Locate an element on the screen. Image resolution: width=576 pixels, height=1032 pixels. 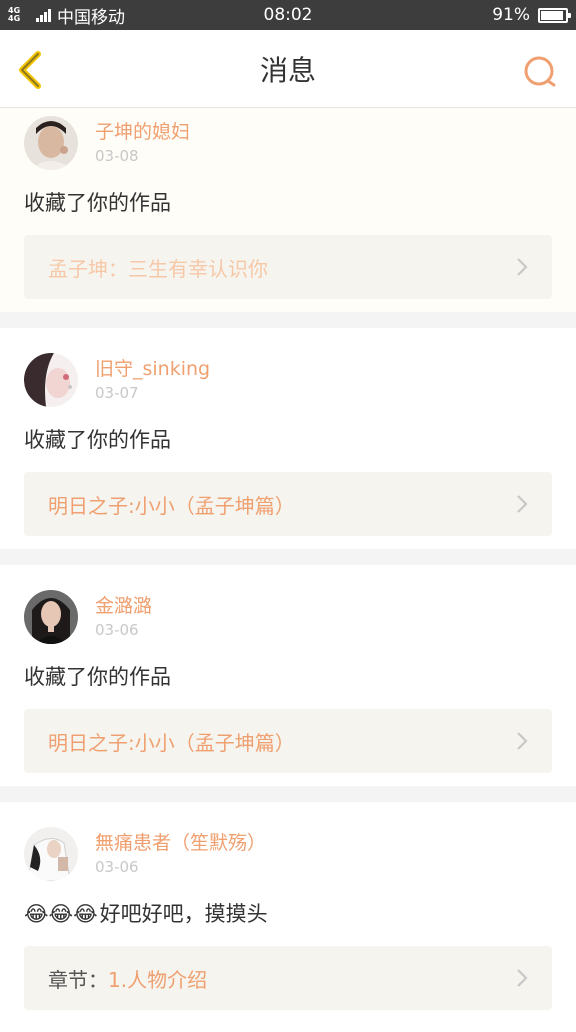
user-name: 旧守_sinking is located at coordinates (152, 369).